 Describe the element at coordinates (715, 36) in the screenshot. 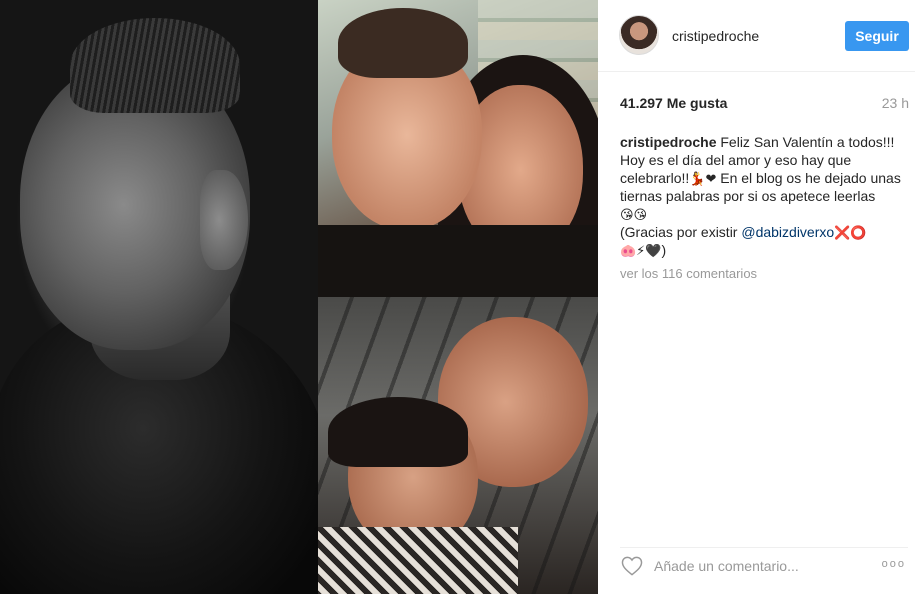

I see `username-link: cristipedroche` at that location.